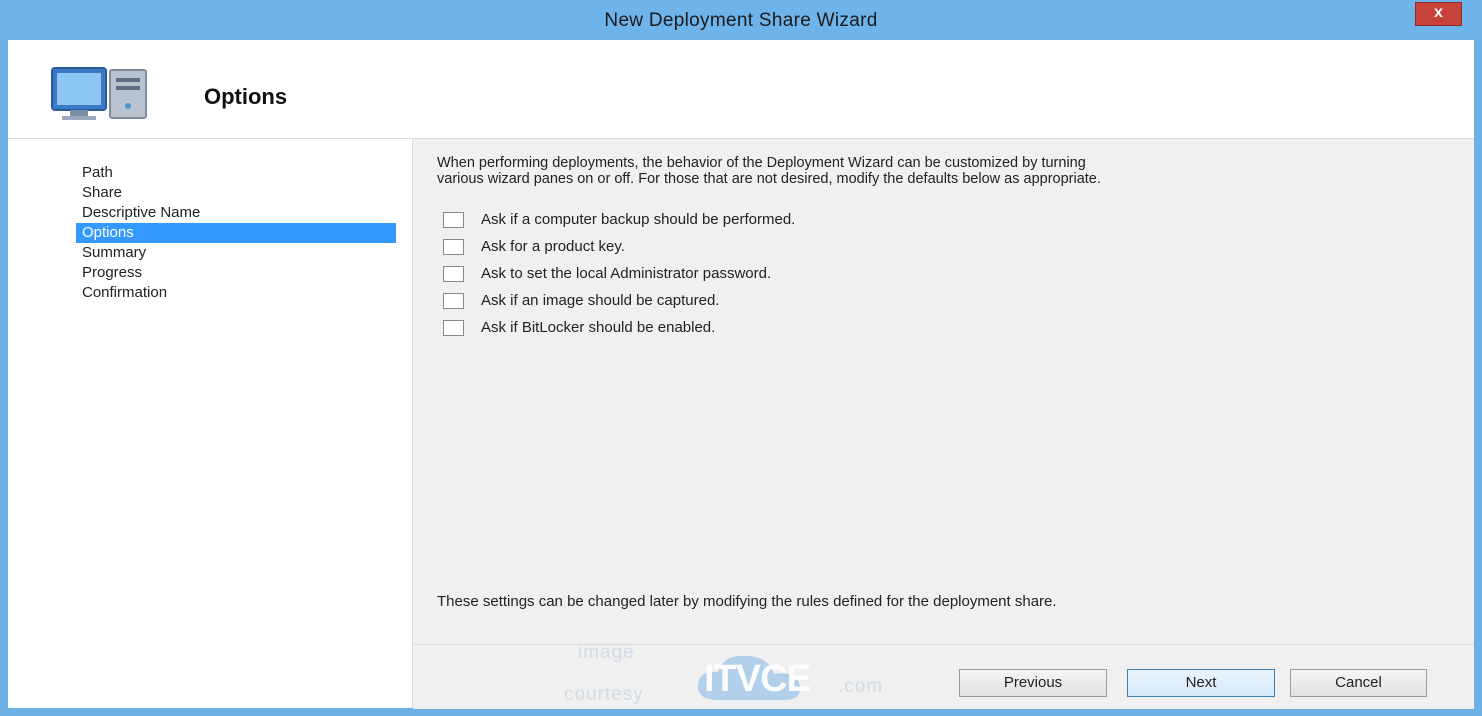 This screenshot has width=1482, height=716. Describe the element at coordinates (741, 89) in the screenshot. I see `wizard-header: Options` at that location.